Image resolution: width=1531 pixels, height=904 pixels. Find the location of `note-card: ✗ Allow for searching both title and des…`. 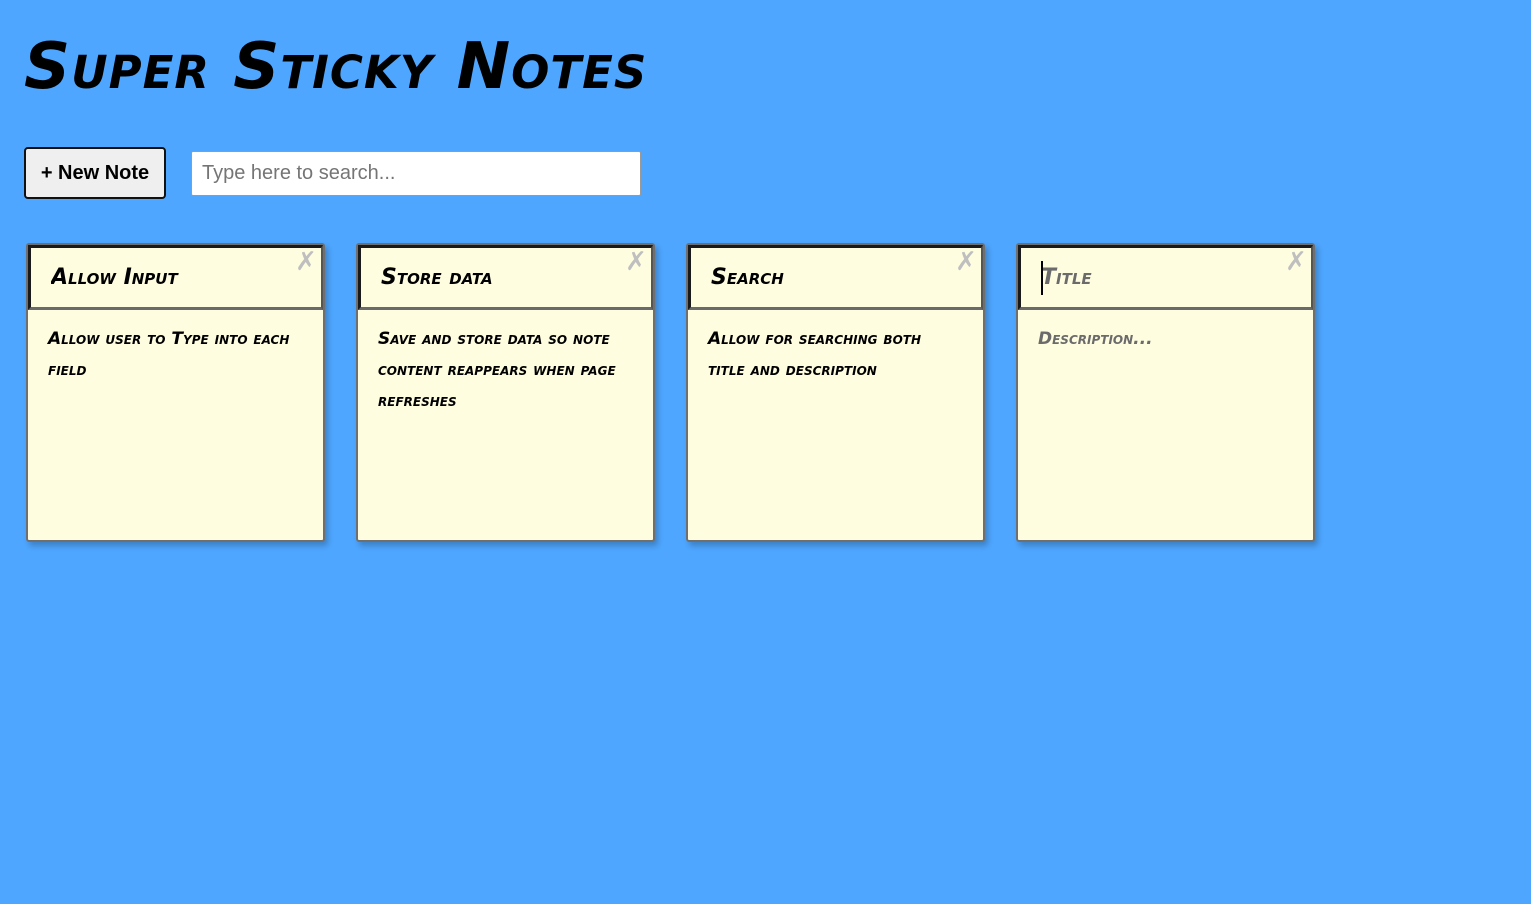

note-card: ✗ Allow for searching both title and des… is located at coordinates (835, 392).